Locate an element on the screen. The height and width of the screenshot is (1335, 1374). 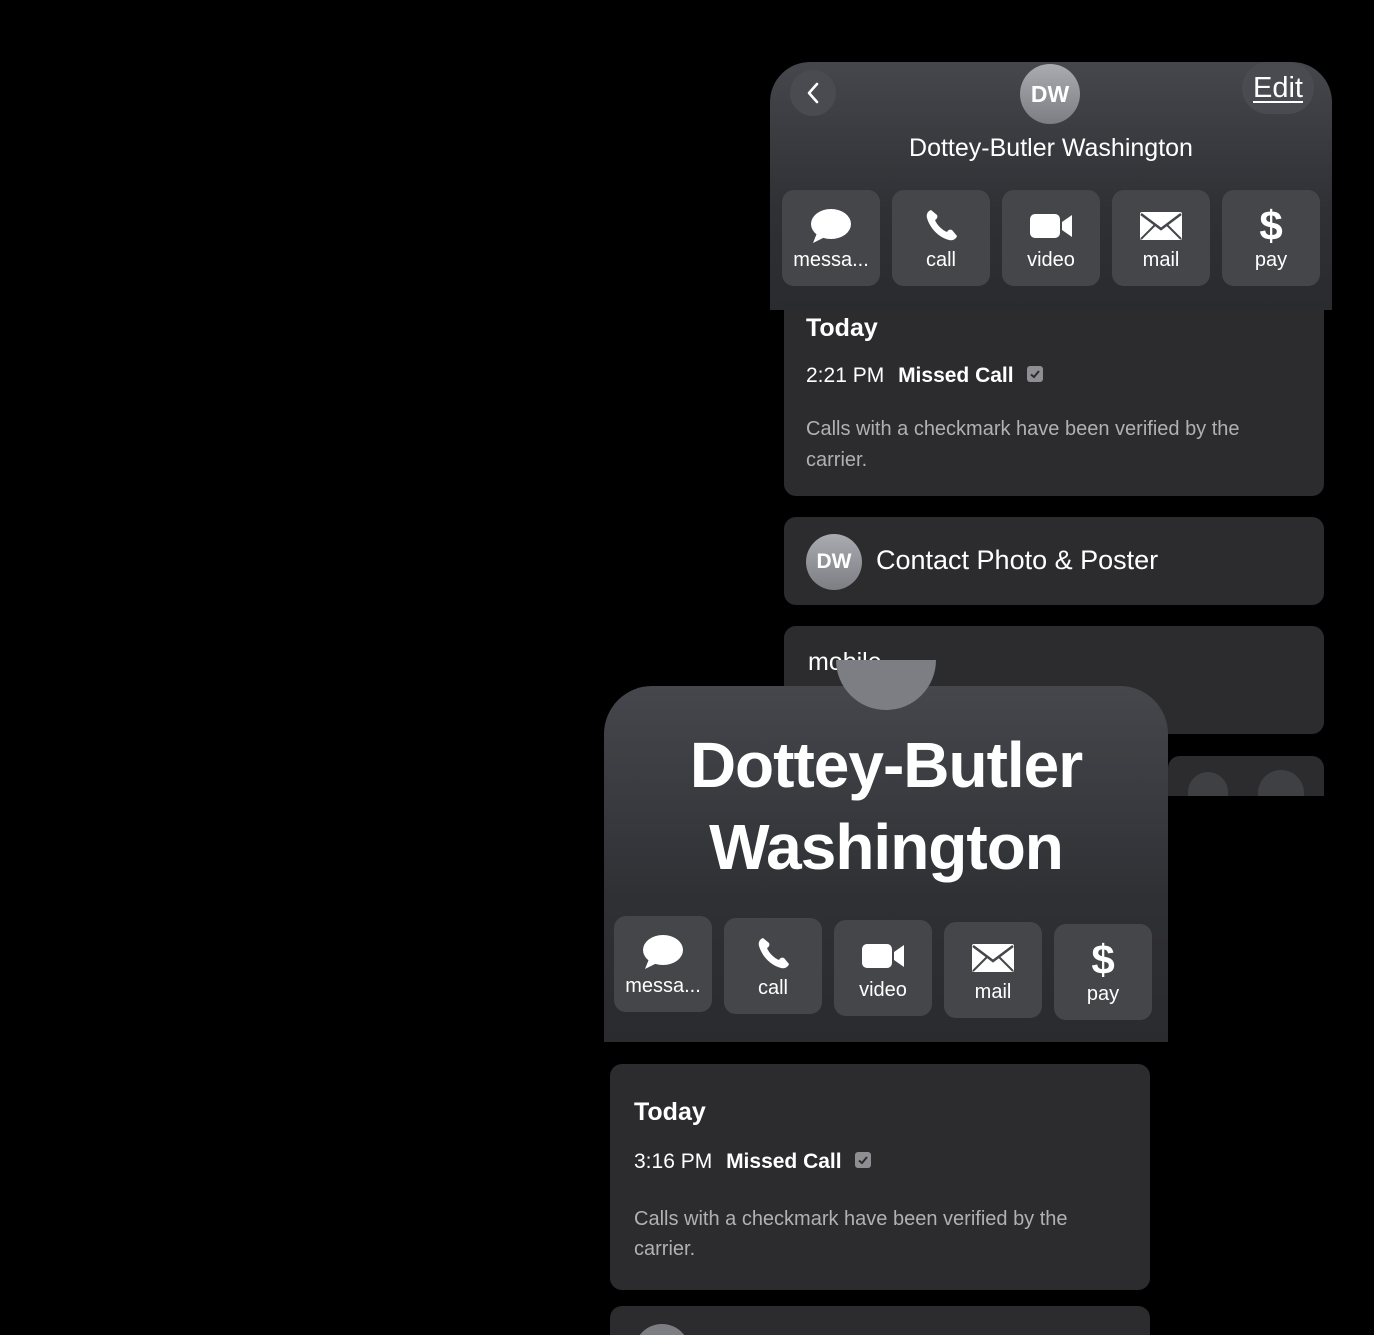
partial-action-row is located at coordinates (1246, 776).